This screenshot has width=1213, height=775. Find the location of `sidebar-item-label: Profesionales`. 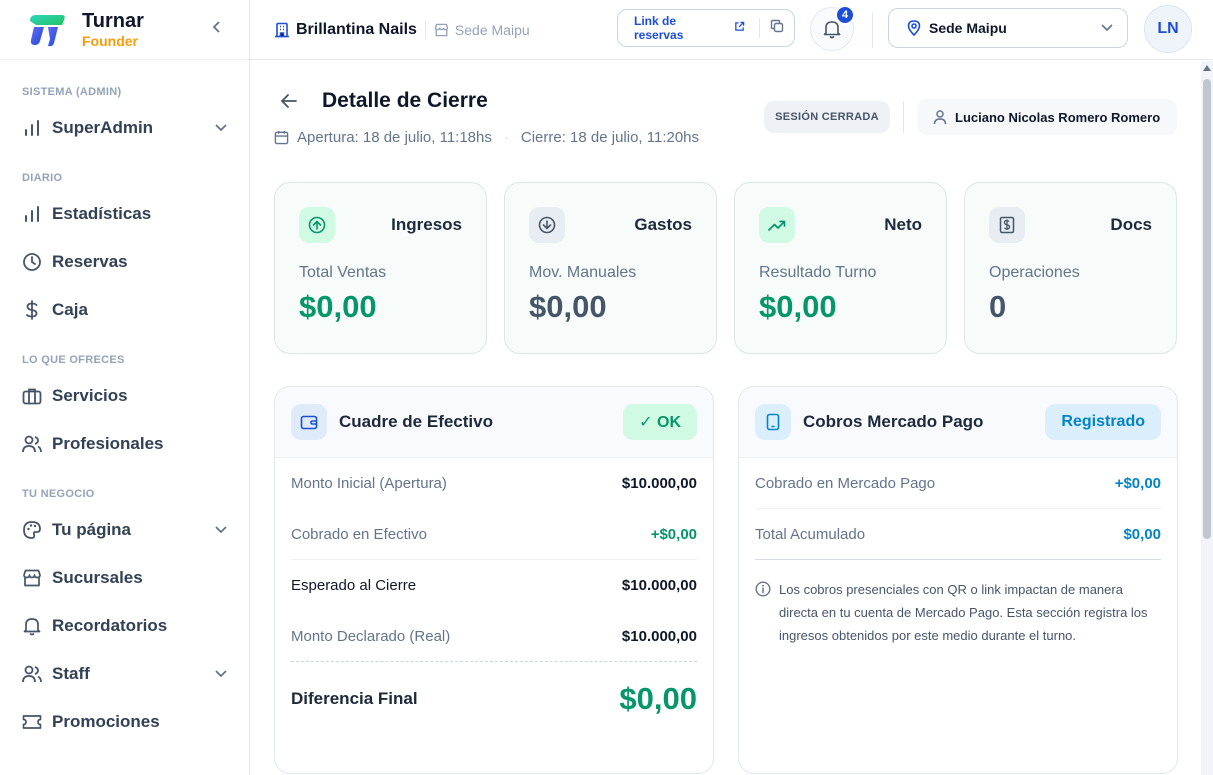

sidebar-item-label: Profesionales is located at coordinates (108, 443).